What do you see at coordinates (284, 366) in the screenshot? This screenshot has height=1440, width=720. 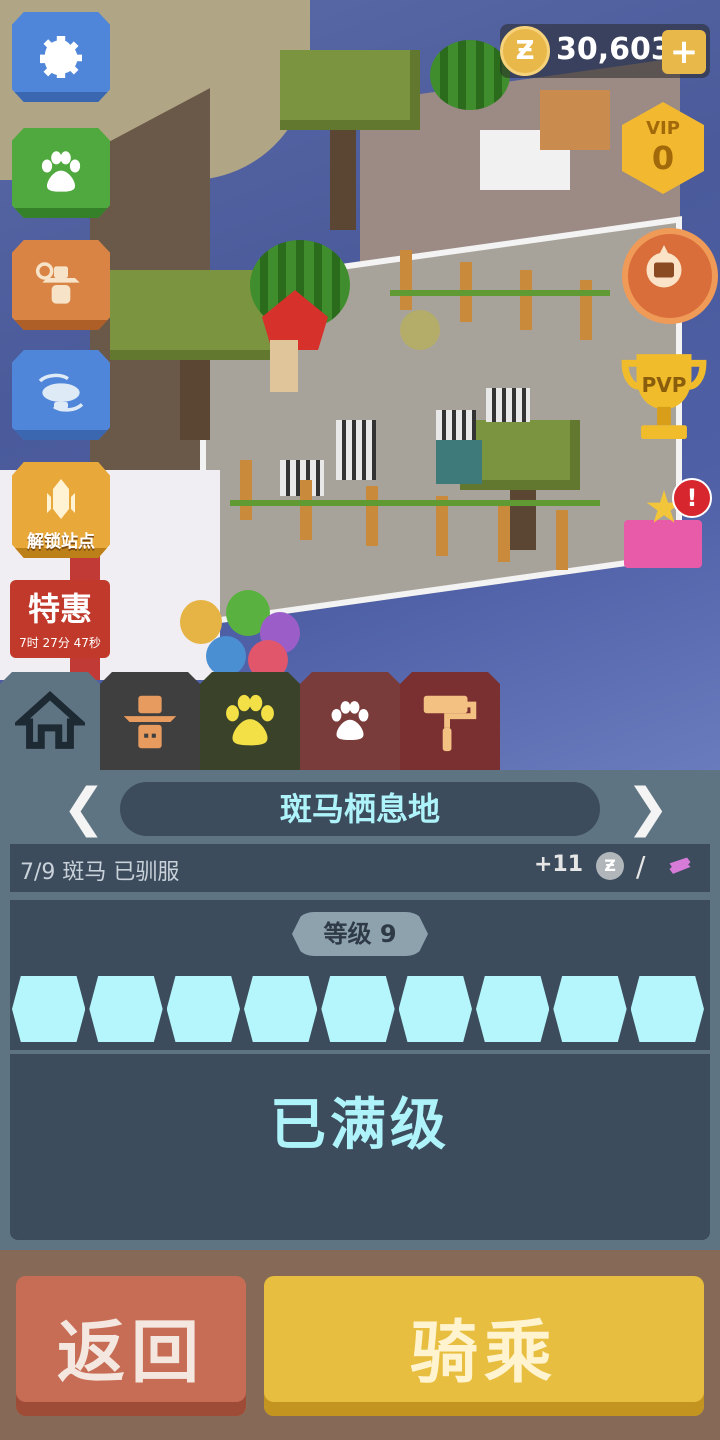 I see `zookeeper` at bounding box center [284, 366].